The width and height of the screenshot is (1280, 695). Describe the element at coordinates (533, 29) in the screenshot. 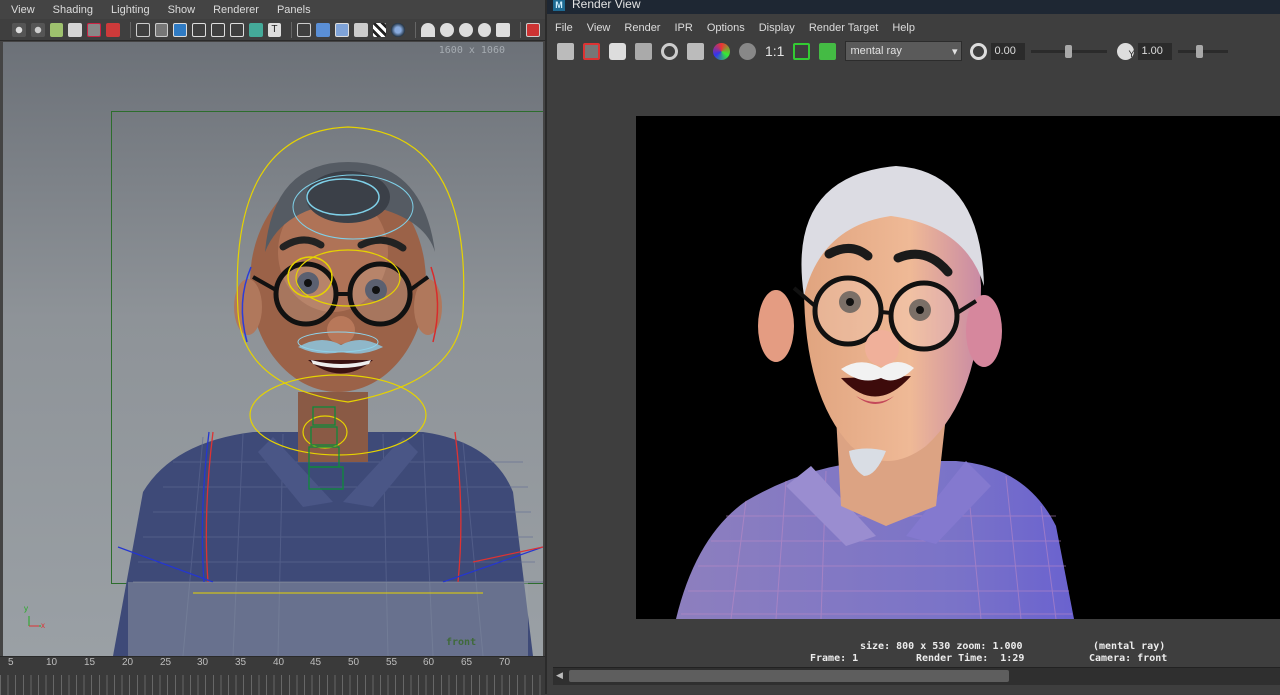

I see `isolate-select-icon` at that location.